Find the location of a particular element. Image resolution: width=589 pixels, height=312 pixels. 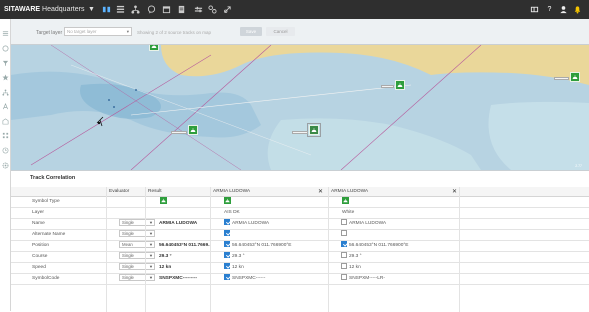

settings-icon is located at coordinates (5, 165).